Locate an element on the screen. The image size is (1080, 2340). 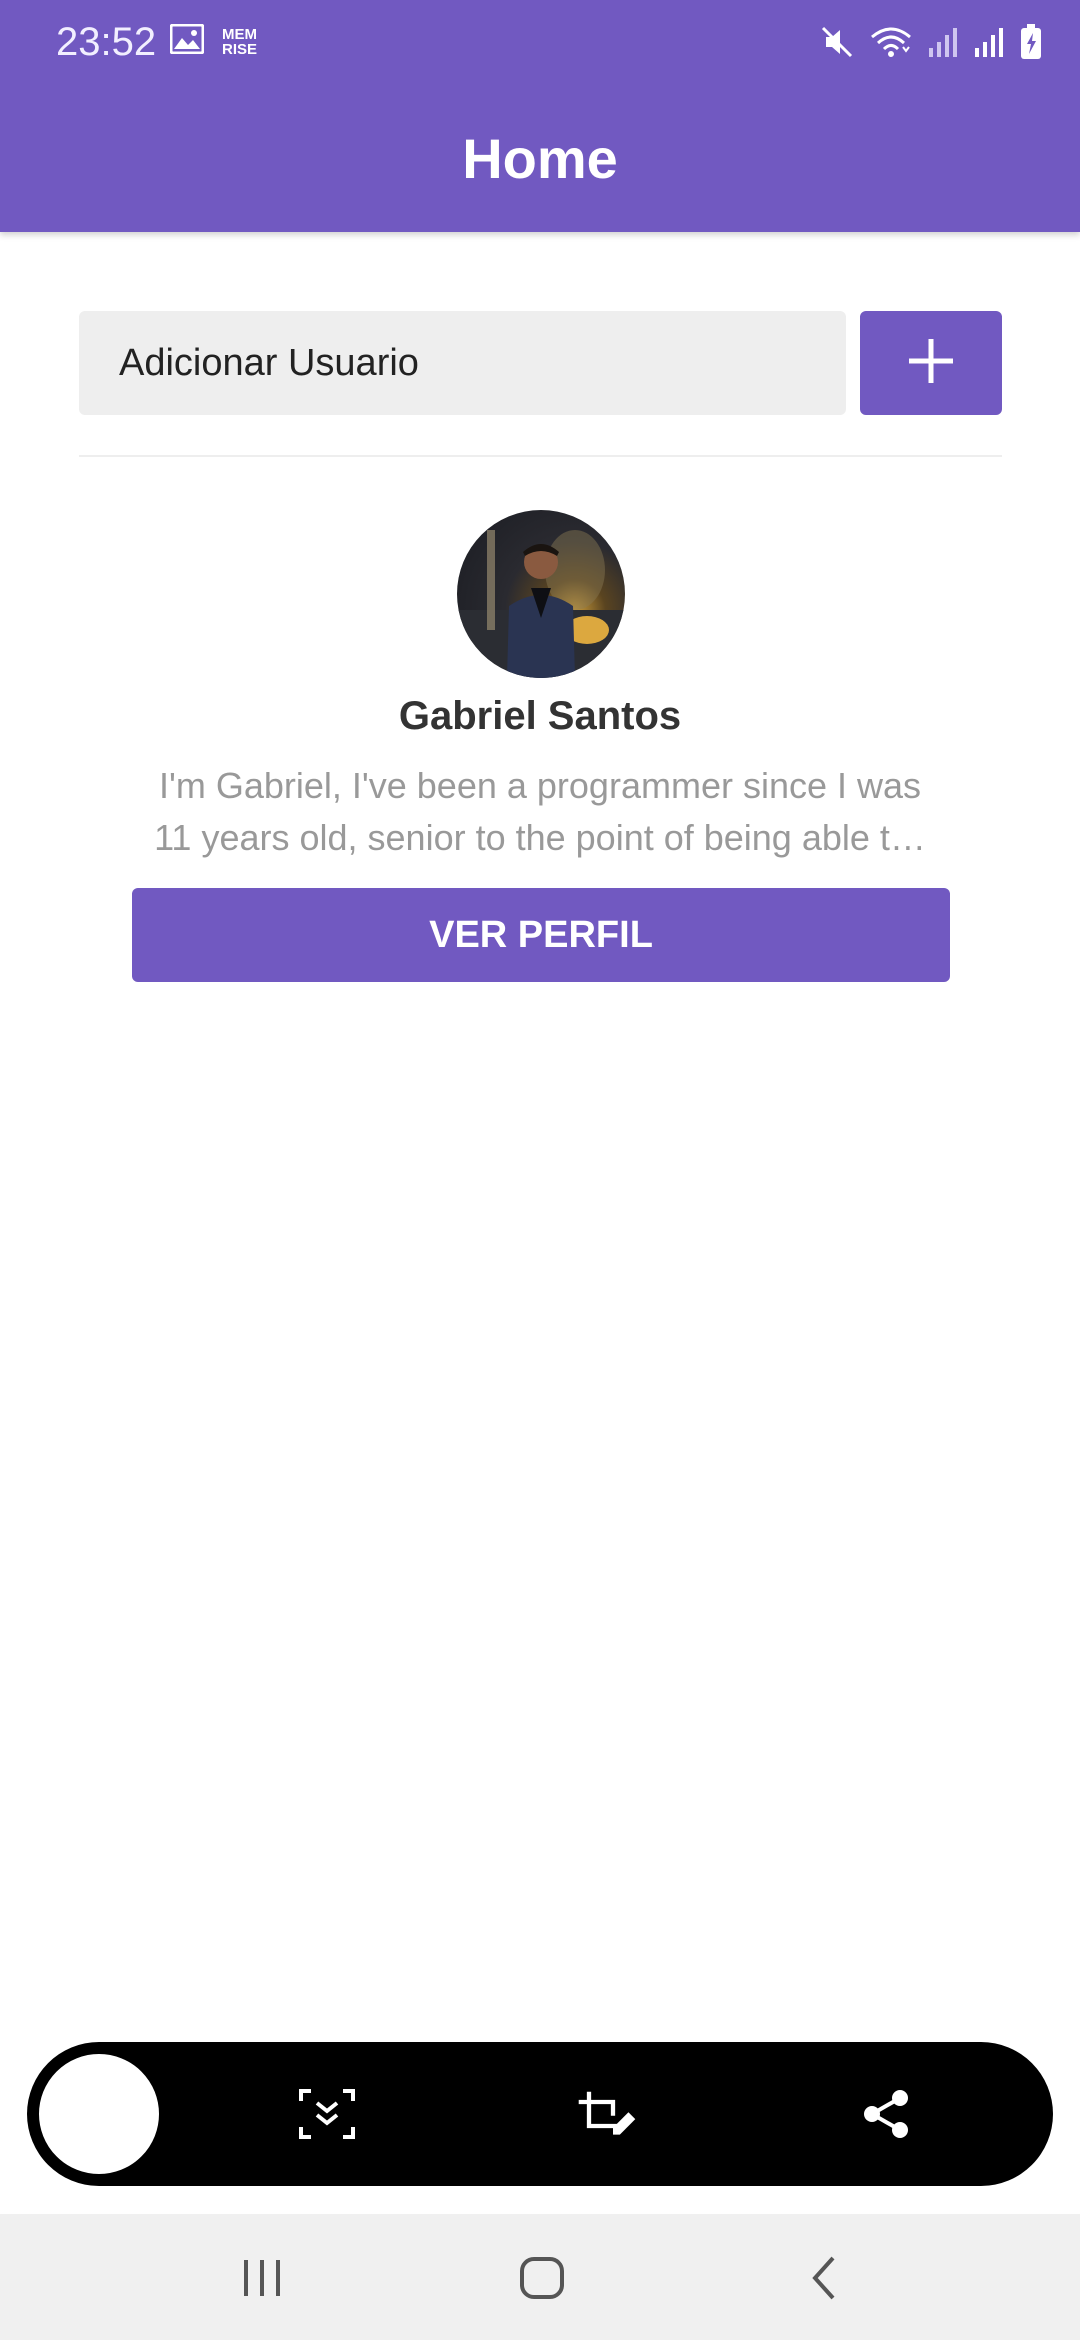
add-user-button is located at coordinates (931, 363).